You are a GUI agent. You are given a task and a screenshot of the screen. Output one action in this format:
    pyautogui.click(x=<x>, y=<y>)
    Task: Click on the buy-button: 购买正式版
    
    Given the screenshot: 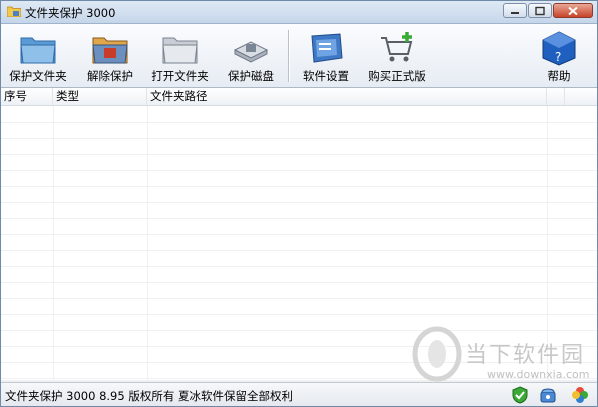 What is the action you would take?
    pyautogui.click(x=397, y=56)
    